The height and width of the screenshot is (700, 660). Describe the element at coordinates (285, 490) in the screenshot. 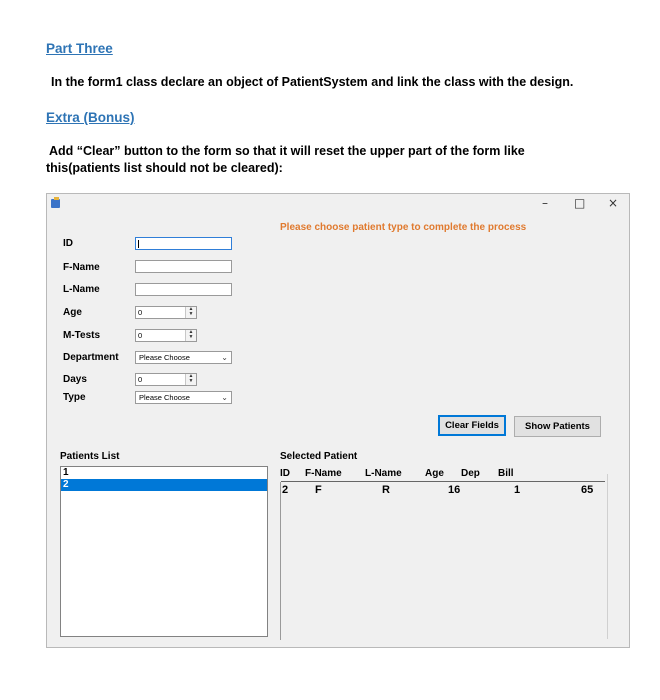

I see `cell-id: 2` at that location.